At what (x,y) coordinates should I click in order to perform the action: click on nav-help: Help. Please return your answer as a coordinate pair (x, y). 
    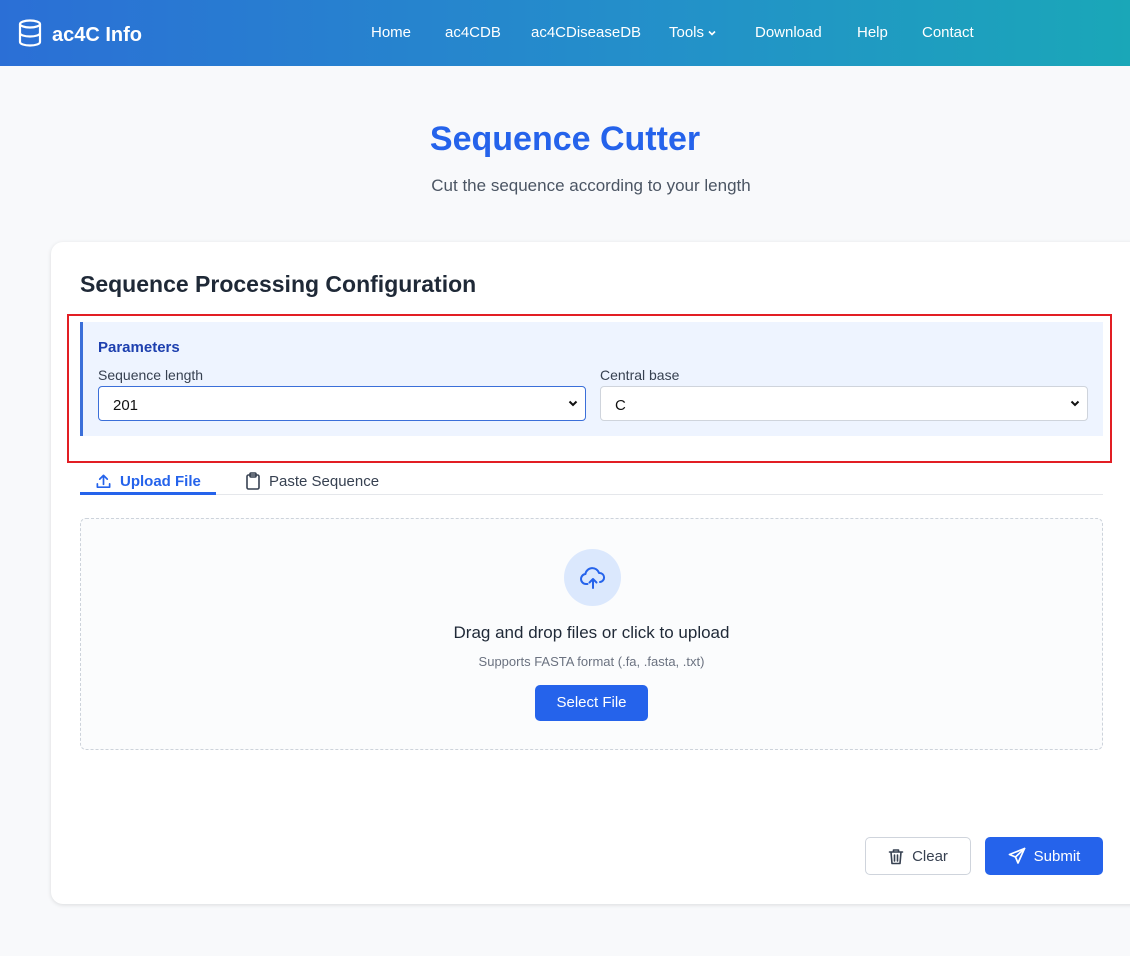
    Looking at the image, I should click on (872, 32).